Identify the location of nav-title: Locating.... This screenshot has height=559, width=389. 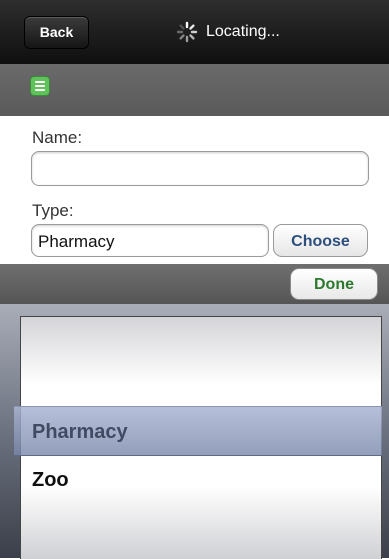
(243, 31).